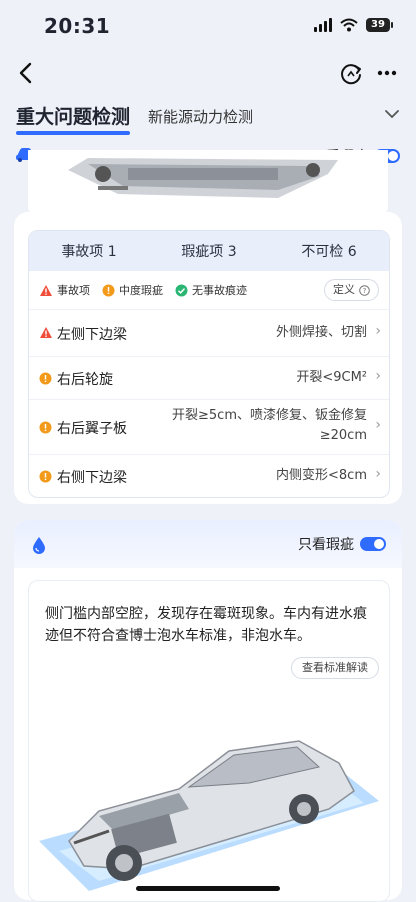  I want to click on wifi-icon, so click(349, 25).